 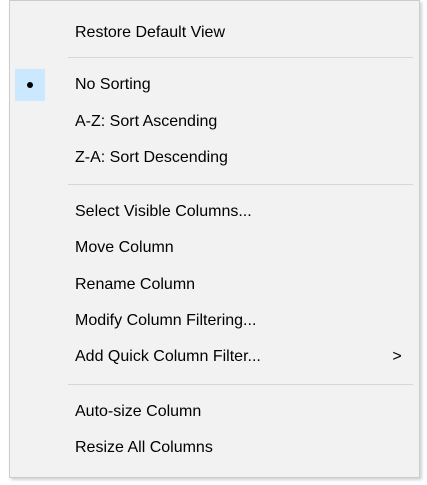 What do you see at coordinates (214, 285) in the screenshot?
I see `menu-item-rename-column: Rename Column` at bounding box center [214, 285].